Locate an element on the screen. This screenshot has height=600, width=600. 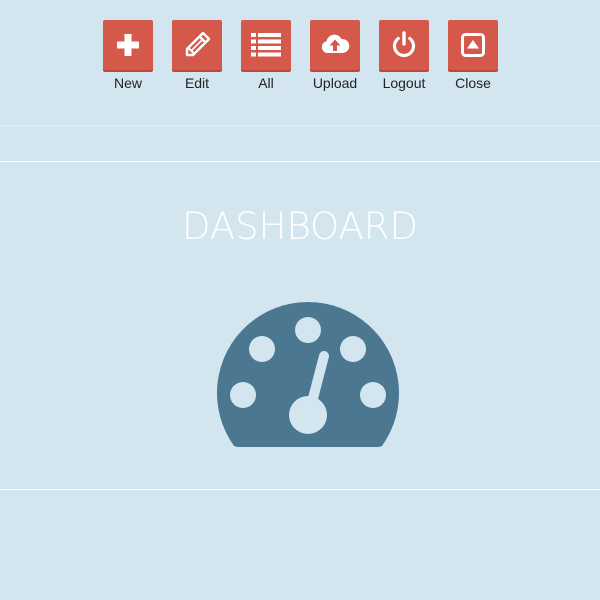
plus-icon is located at coordinates (128, 45).